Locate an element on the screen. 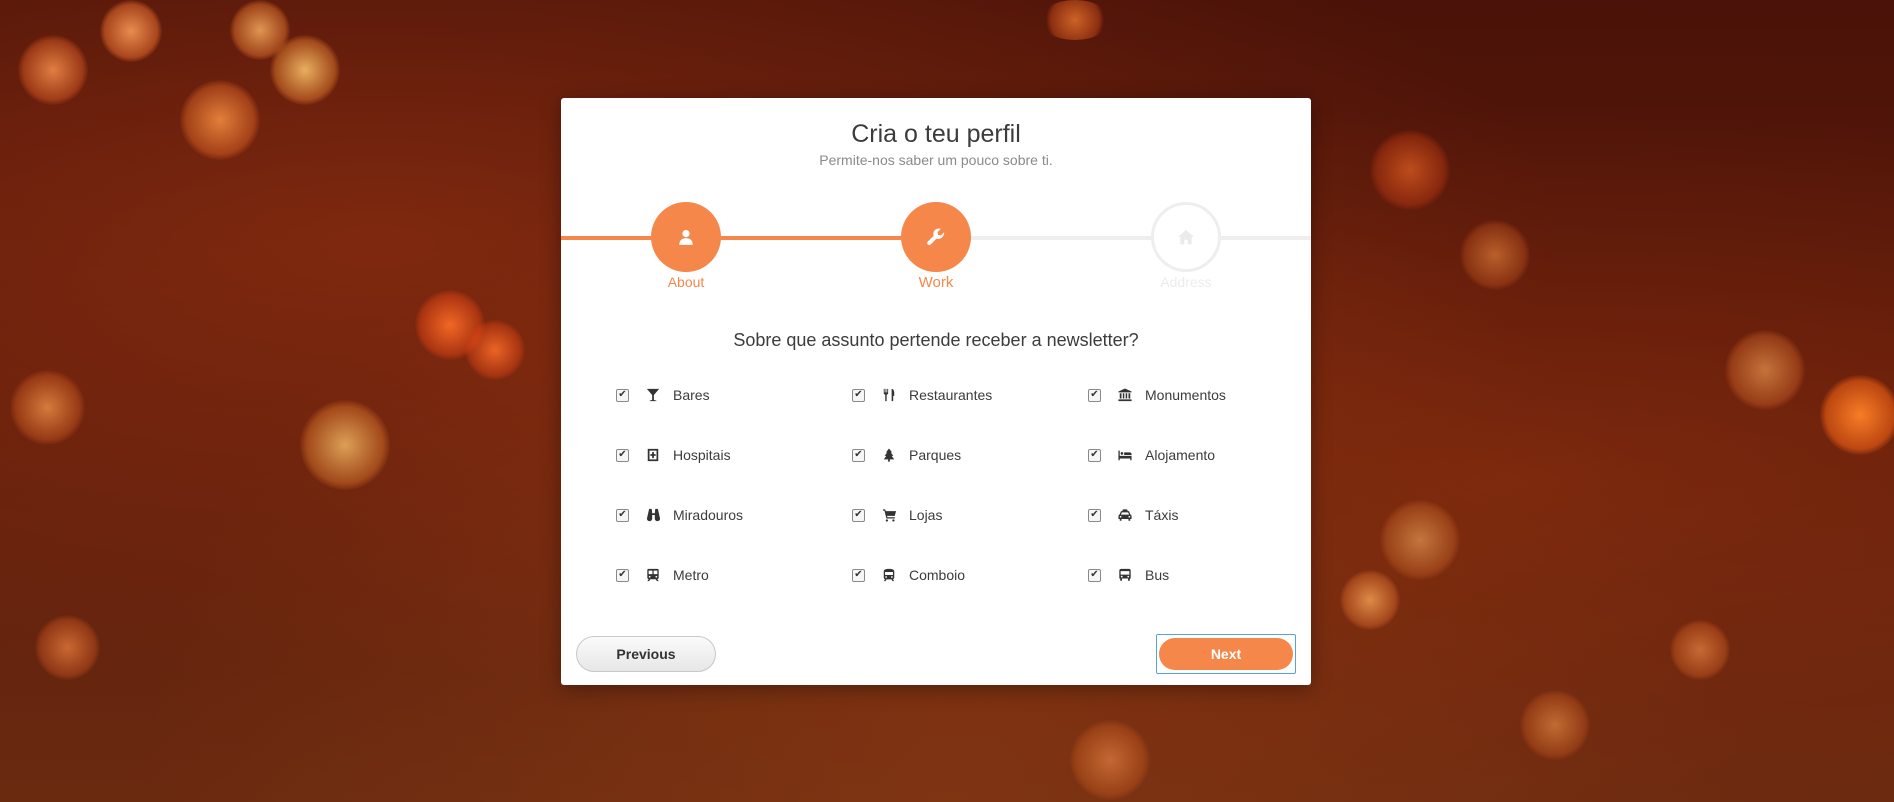 The height and width of the screenshot is (802, 1894). user-icon is located at coordinates (686, 237).